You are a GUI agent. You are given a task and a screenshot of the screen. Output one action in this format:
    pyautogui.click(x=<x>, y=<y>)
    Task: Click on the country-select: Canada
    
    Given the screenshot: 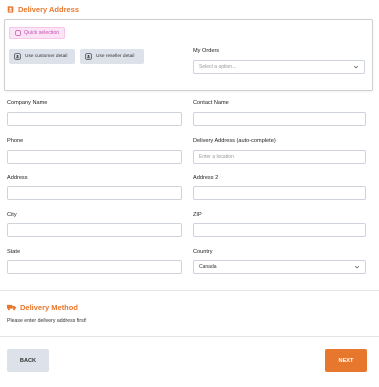 What is the action you would take?
    pyautogui.click(x=279, y=267)
    